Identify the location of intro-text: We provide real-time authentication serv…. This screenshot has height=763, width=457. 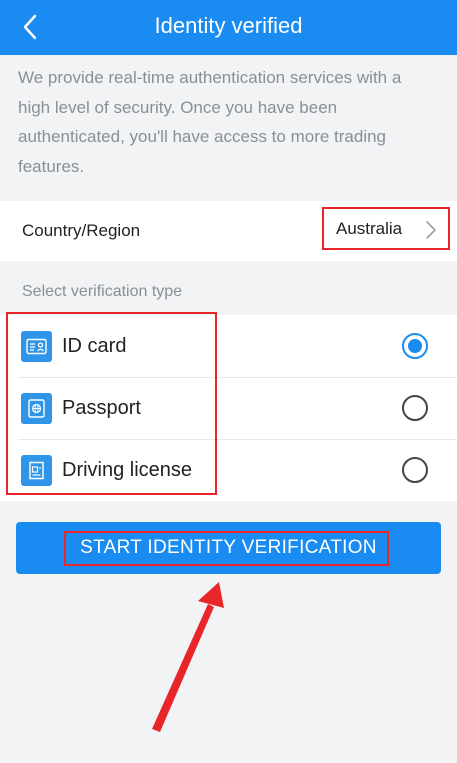
(210, 122).